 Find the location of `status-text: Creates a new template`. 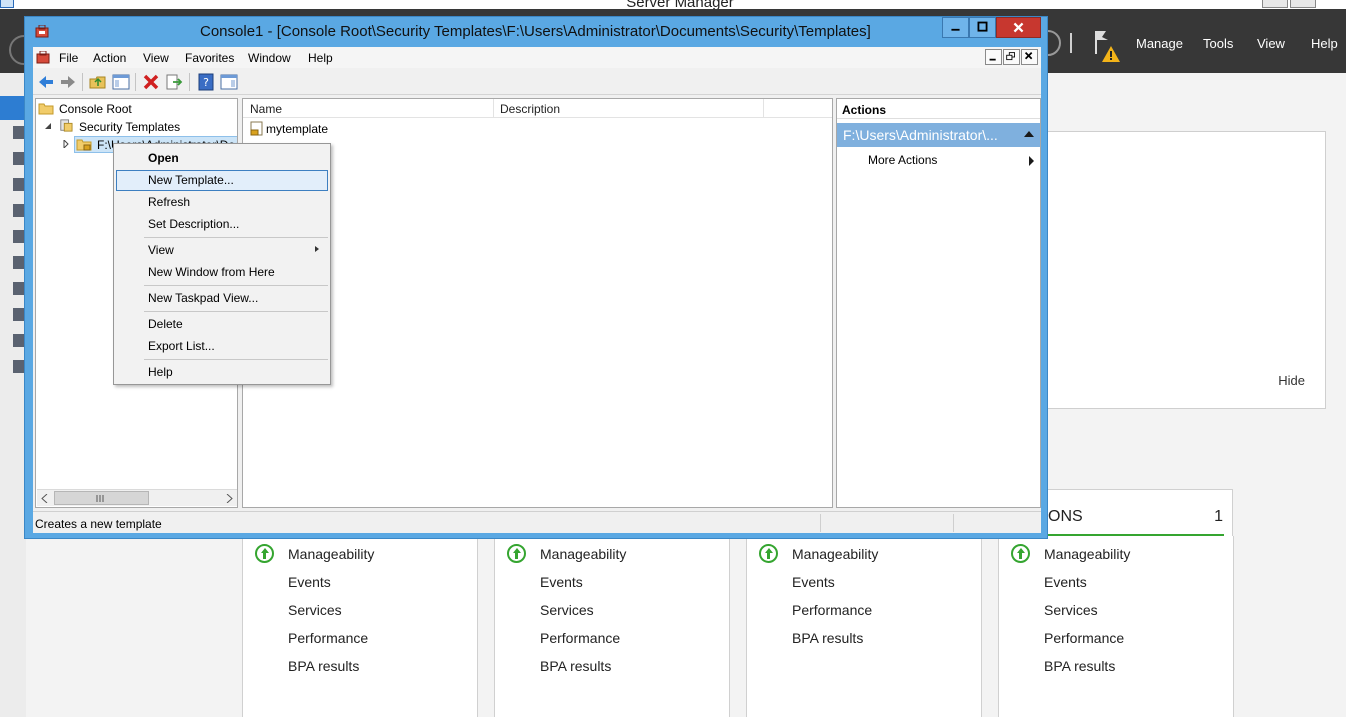

status-text: Creates a new template is located at coordinates (98, 524).